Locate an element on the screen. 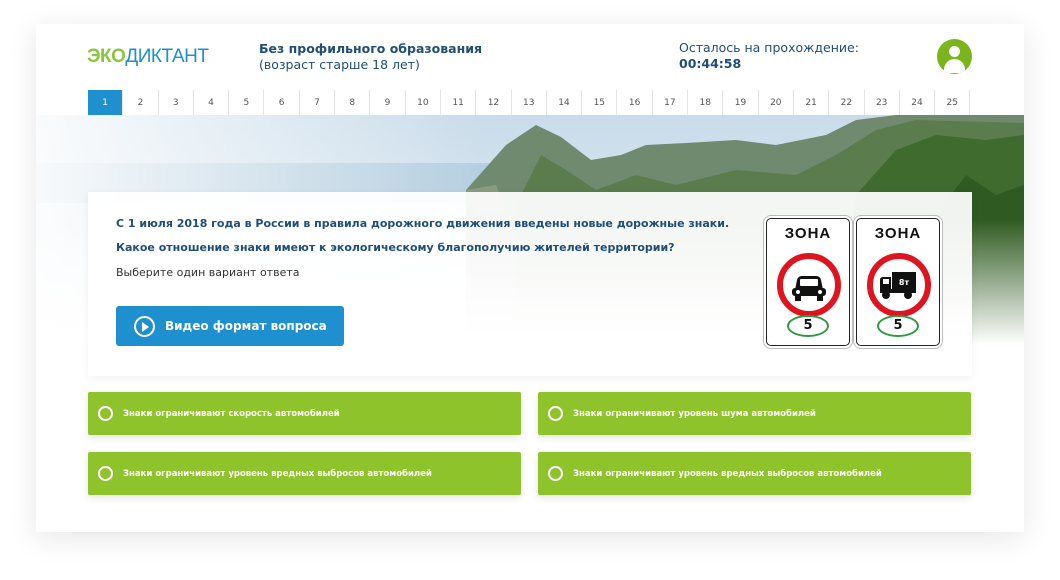 The image size is (1060, 580). category-title: Без профильного образования is located at coordinates (371, 48).